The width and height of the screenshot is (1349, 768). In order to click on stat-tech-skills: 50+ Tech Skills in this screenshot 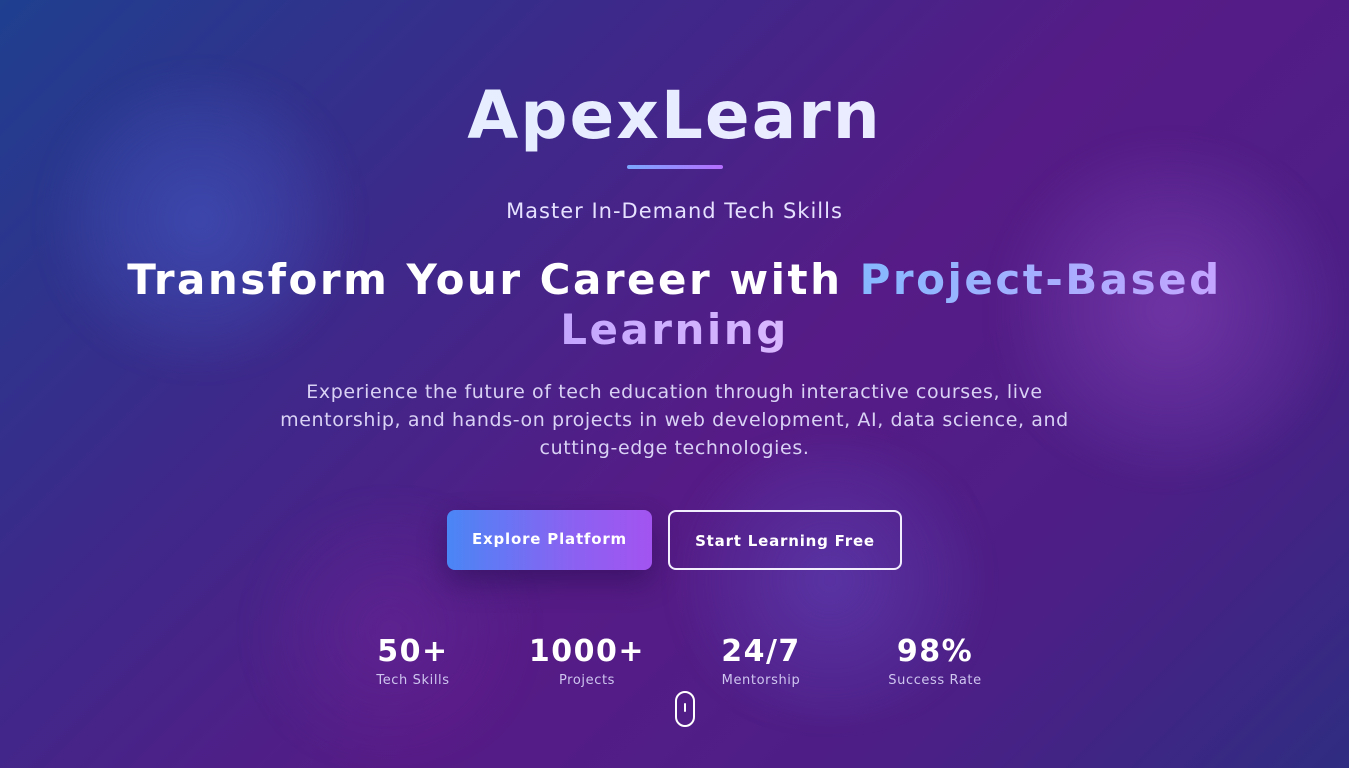, I will do `click(413, 662)`.